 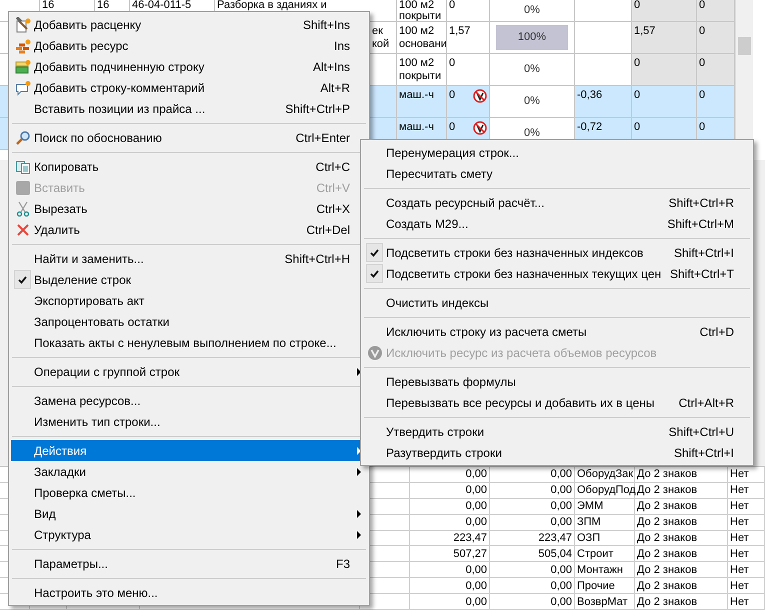 I want to click on scissors-icon, so click(x=22, y=208).